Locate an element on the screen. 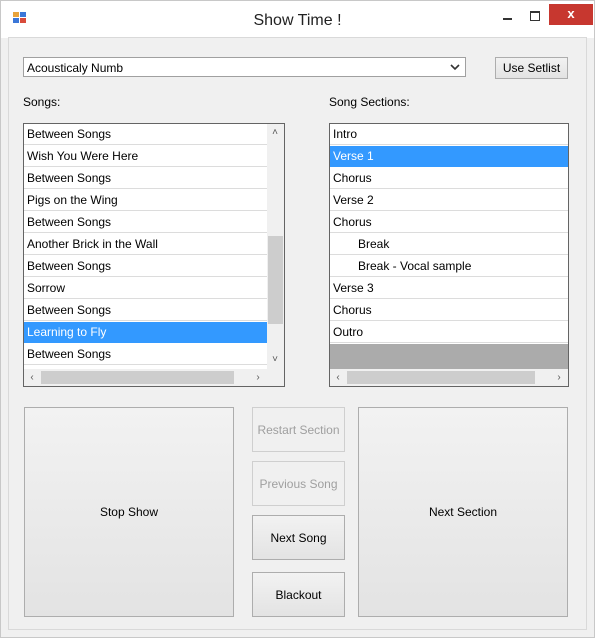  maximize-icon is located at coordinates (535, 16).